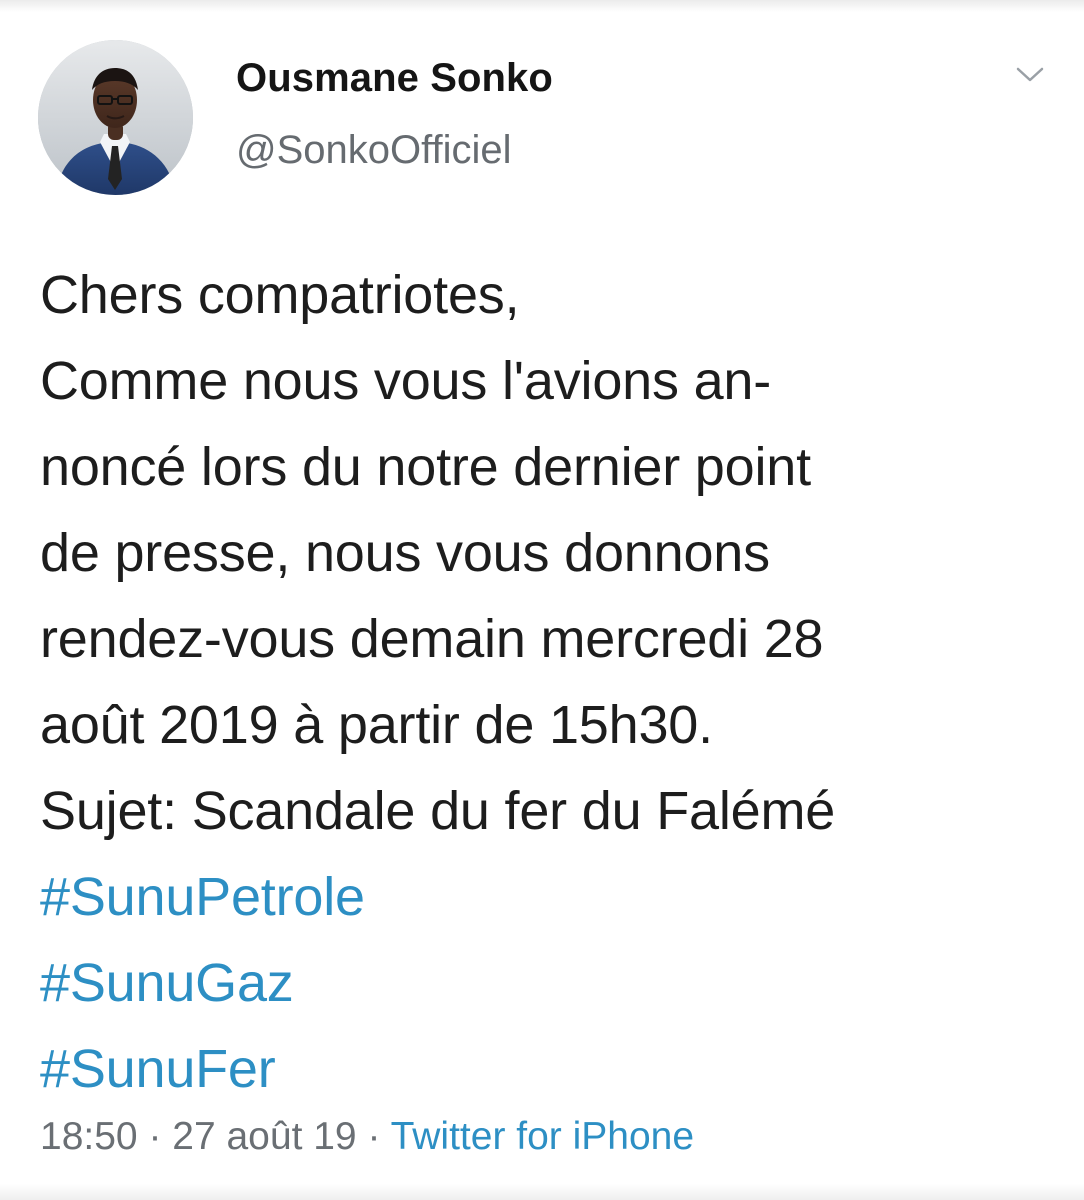  Describe the element at coordinates (264, 1136) in the screenshot. I see `tweet-date: 27 août 19` at that location.